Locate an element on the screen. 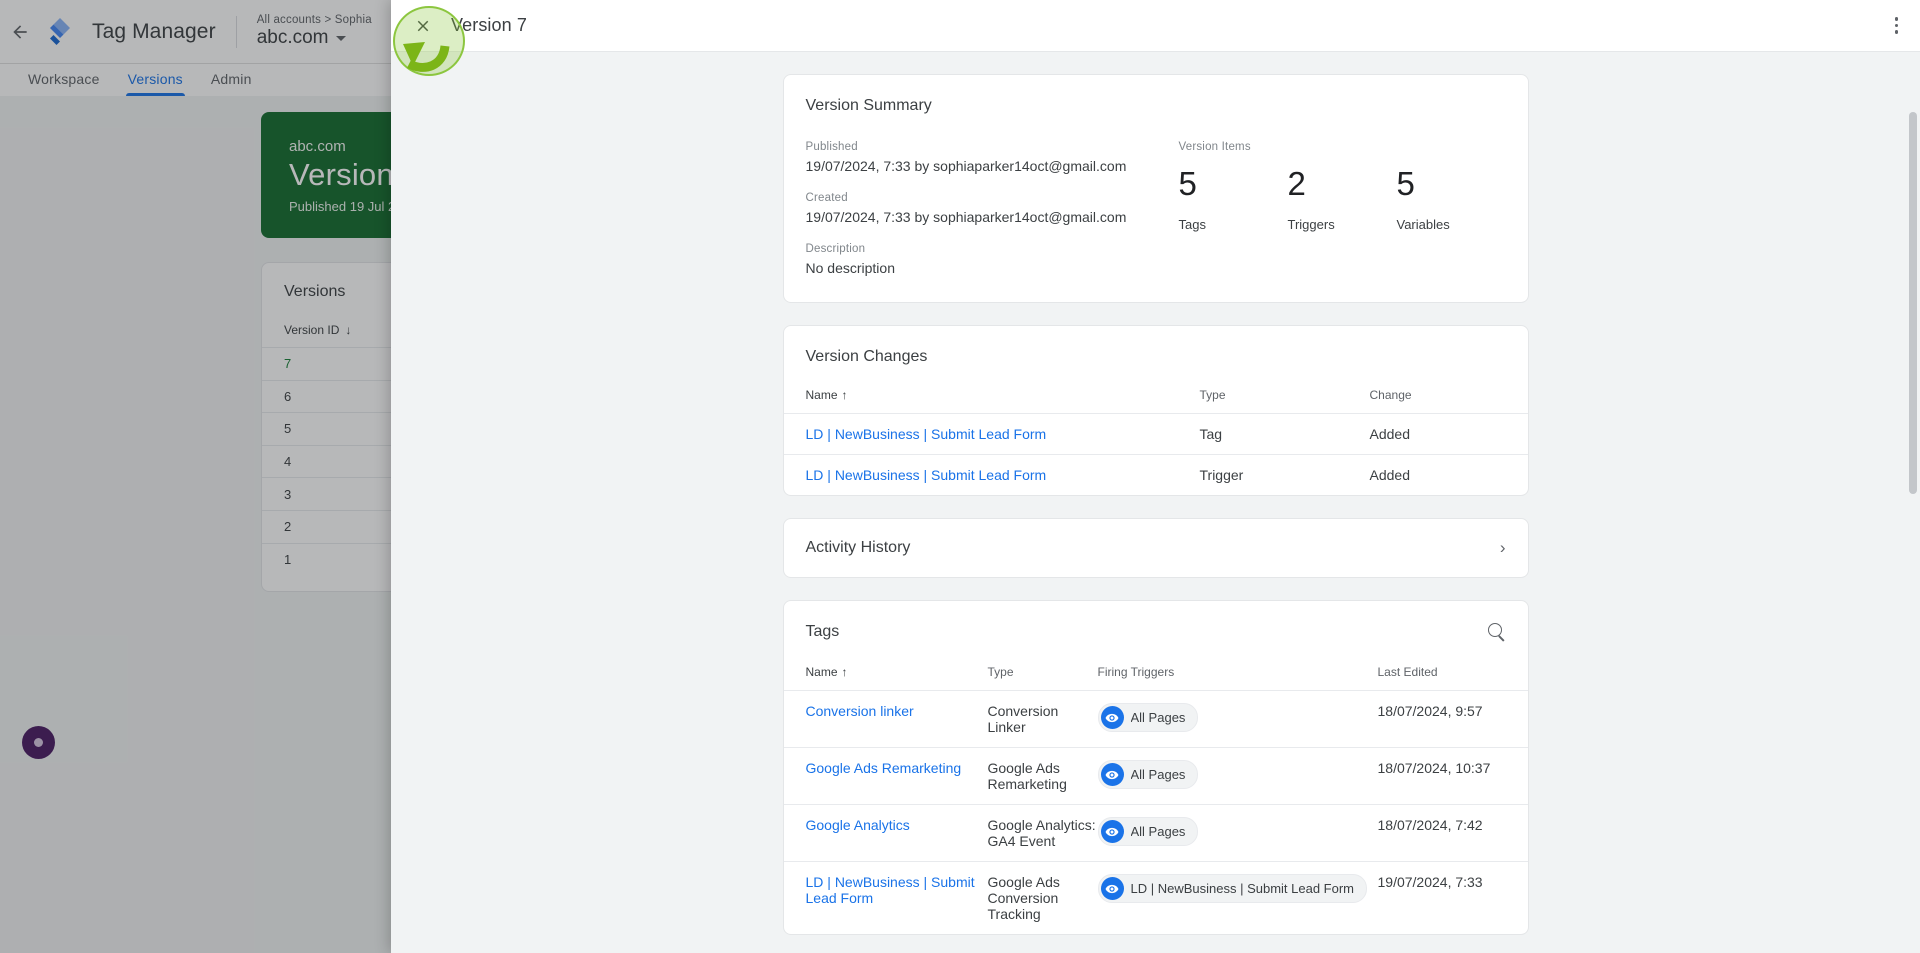 The image size is (1920, 953). triggers-caption: Triggers is located at coordinates (1311, 224).